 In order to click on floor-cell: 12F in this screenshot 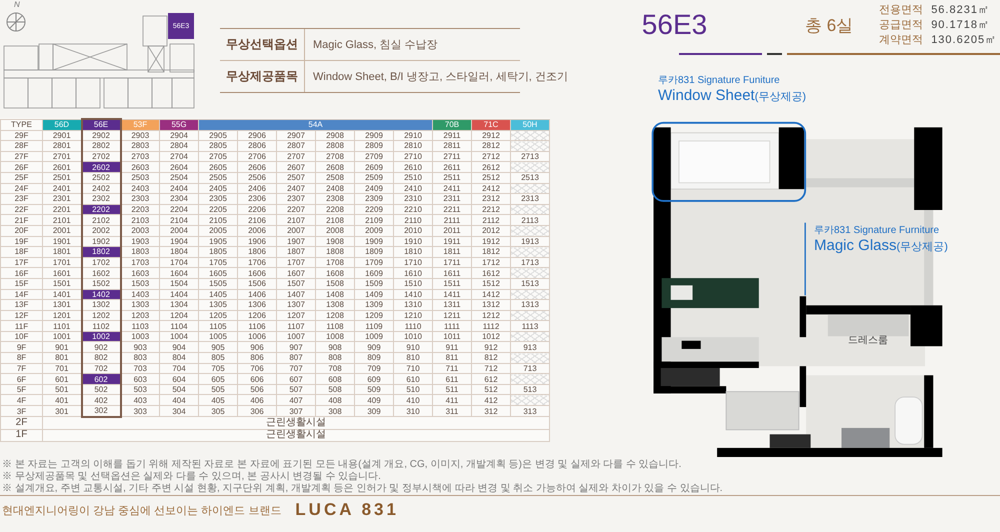, I will do `click(21, 315)`.